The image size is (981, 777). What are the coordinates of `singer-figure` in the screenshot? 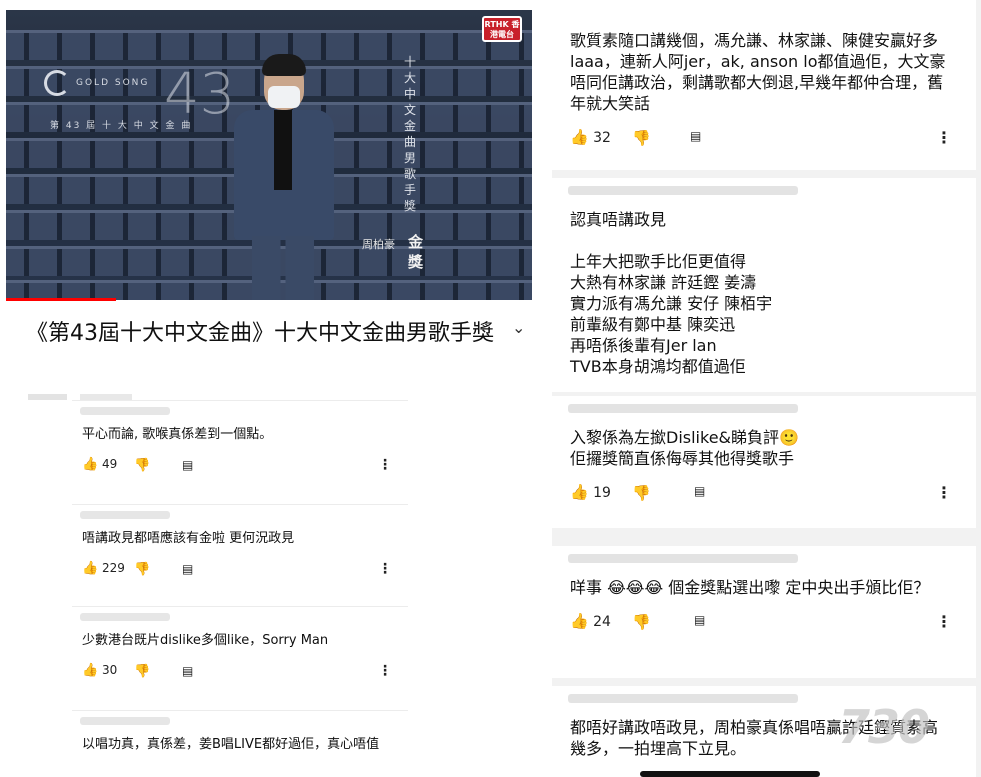 It's located at (285, 175).